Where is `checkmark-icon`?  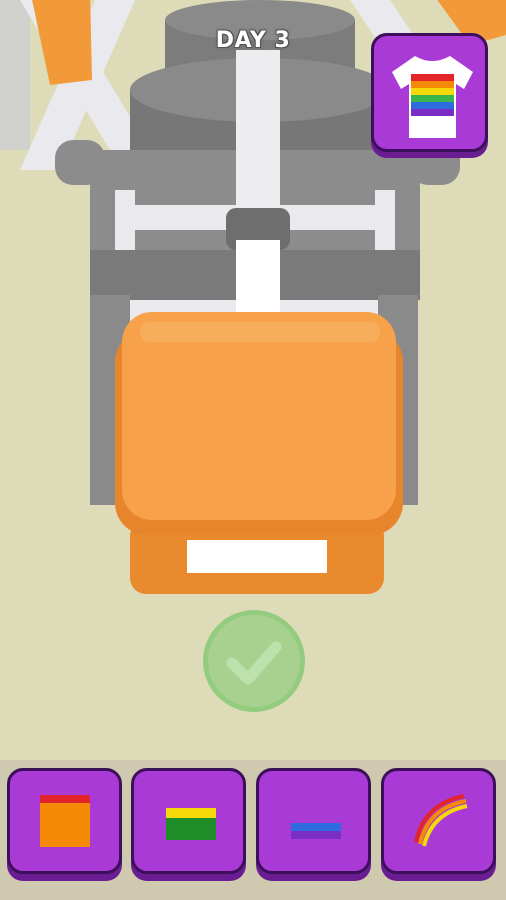 checkmark-icon is located at coordinates (254, 663).